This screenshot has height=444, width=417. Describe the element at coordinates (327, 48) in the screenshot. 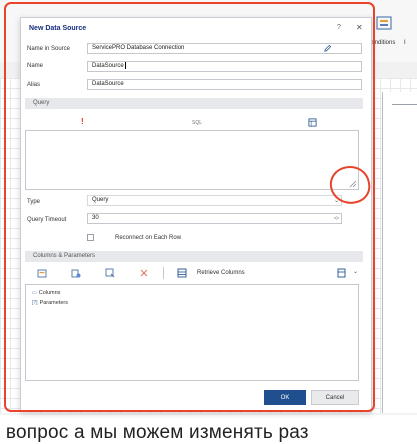

I see `edit-pencil-icon` at that location.